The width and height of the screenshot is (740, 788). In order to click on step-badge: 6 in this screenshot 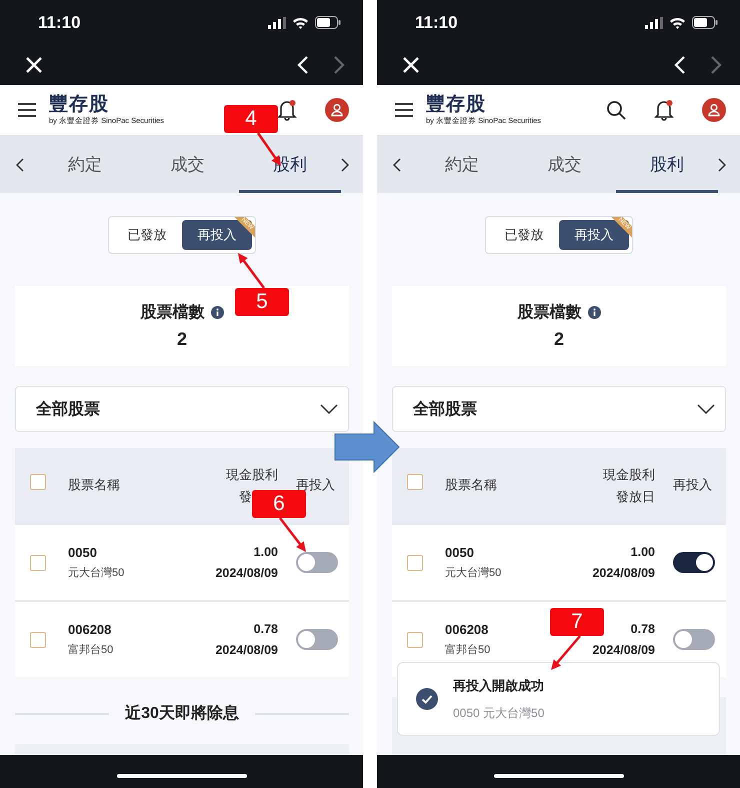, I will do `click(279, 504)`.